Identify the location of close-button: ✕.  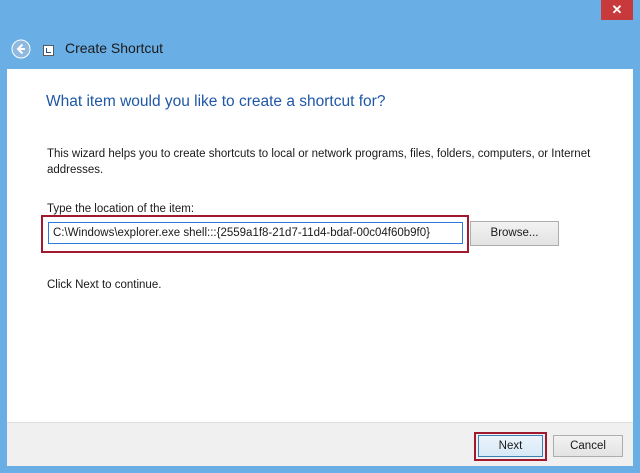
(617, 10).